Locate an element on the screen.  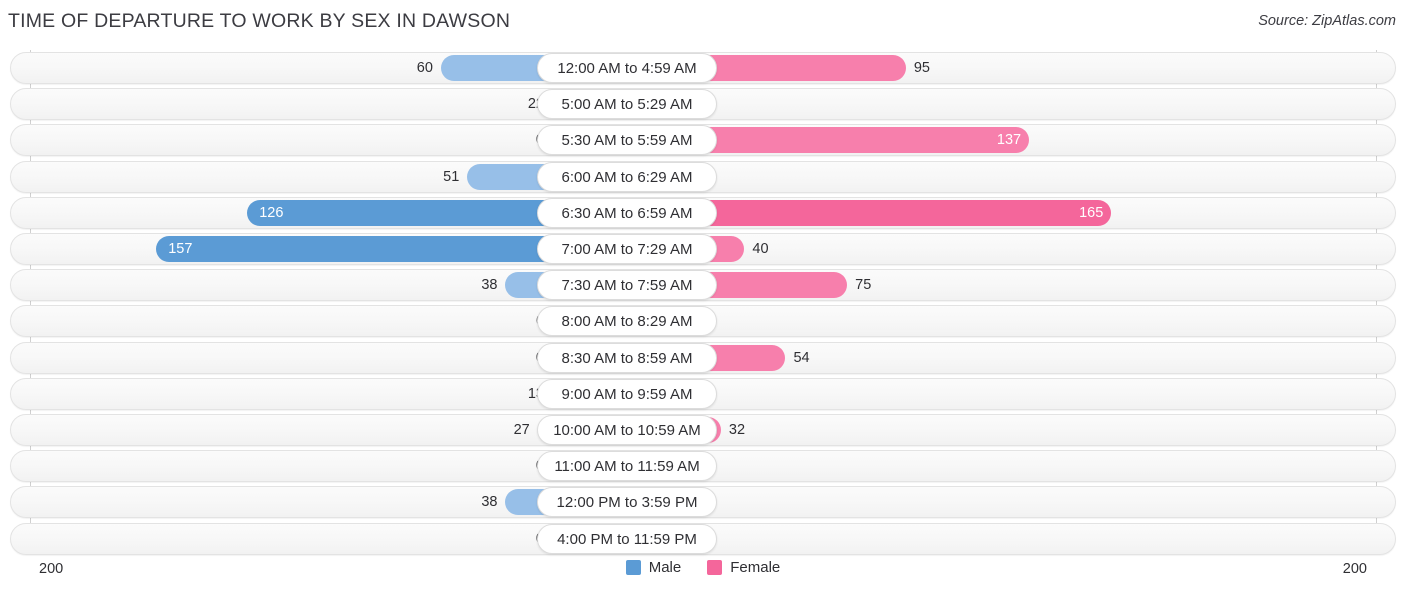
legend-item-female: Female is located at coordinates (743, 567).